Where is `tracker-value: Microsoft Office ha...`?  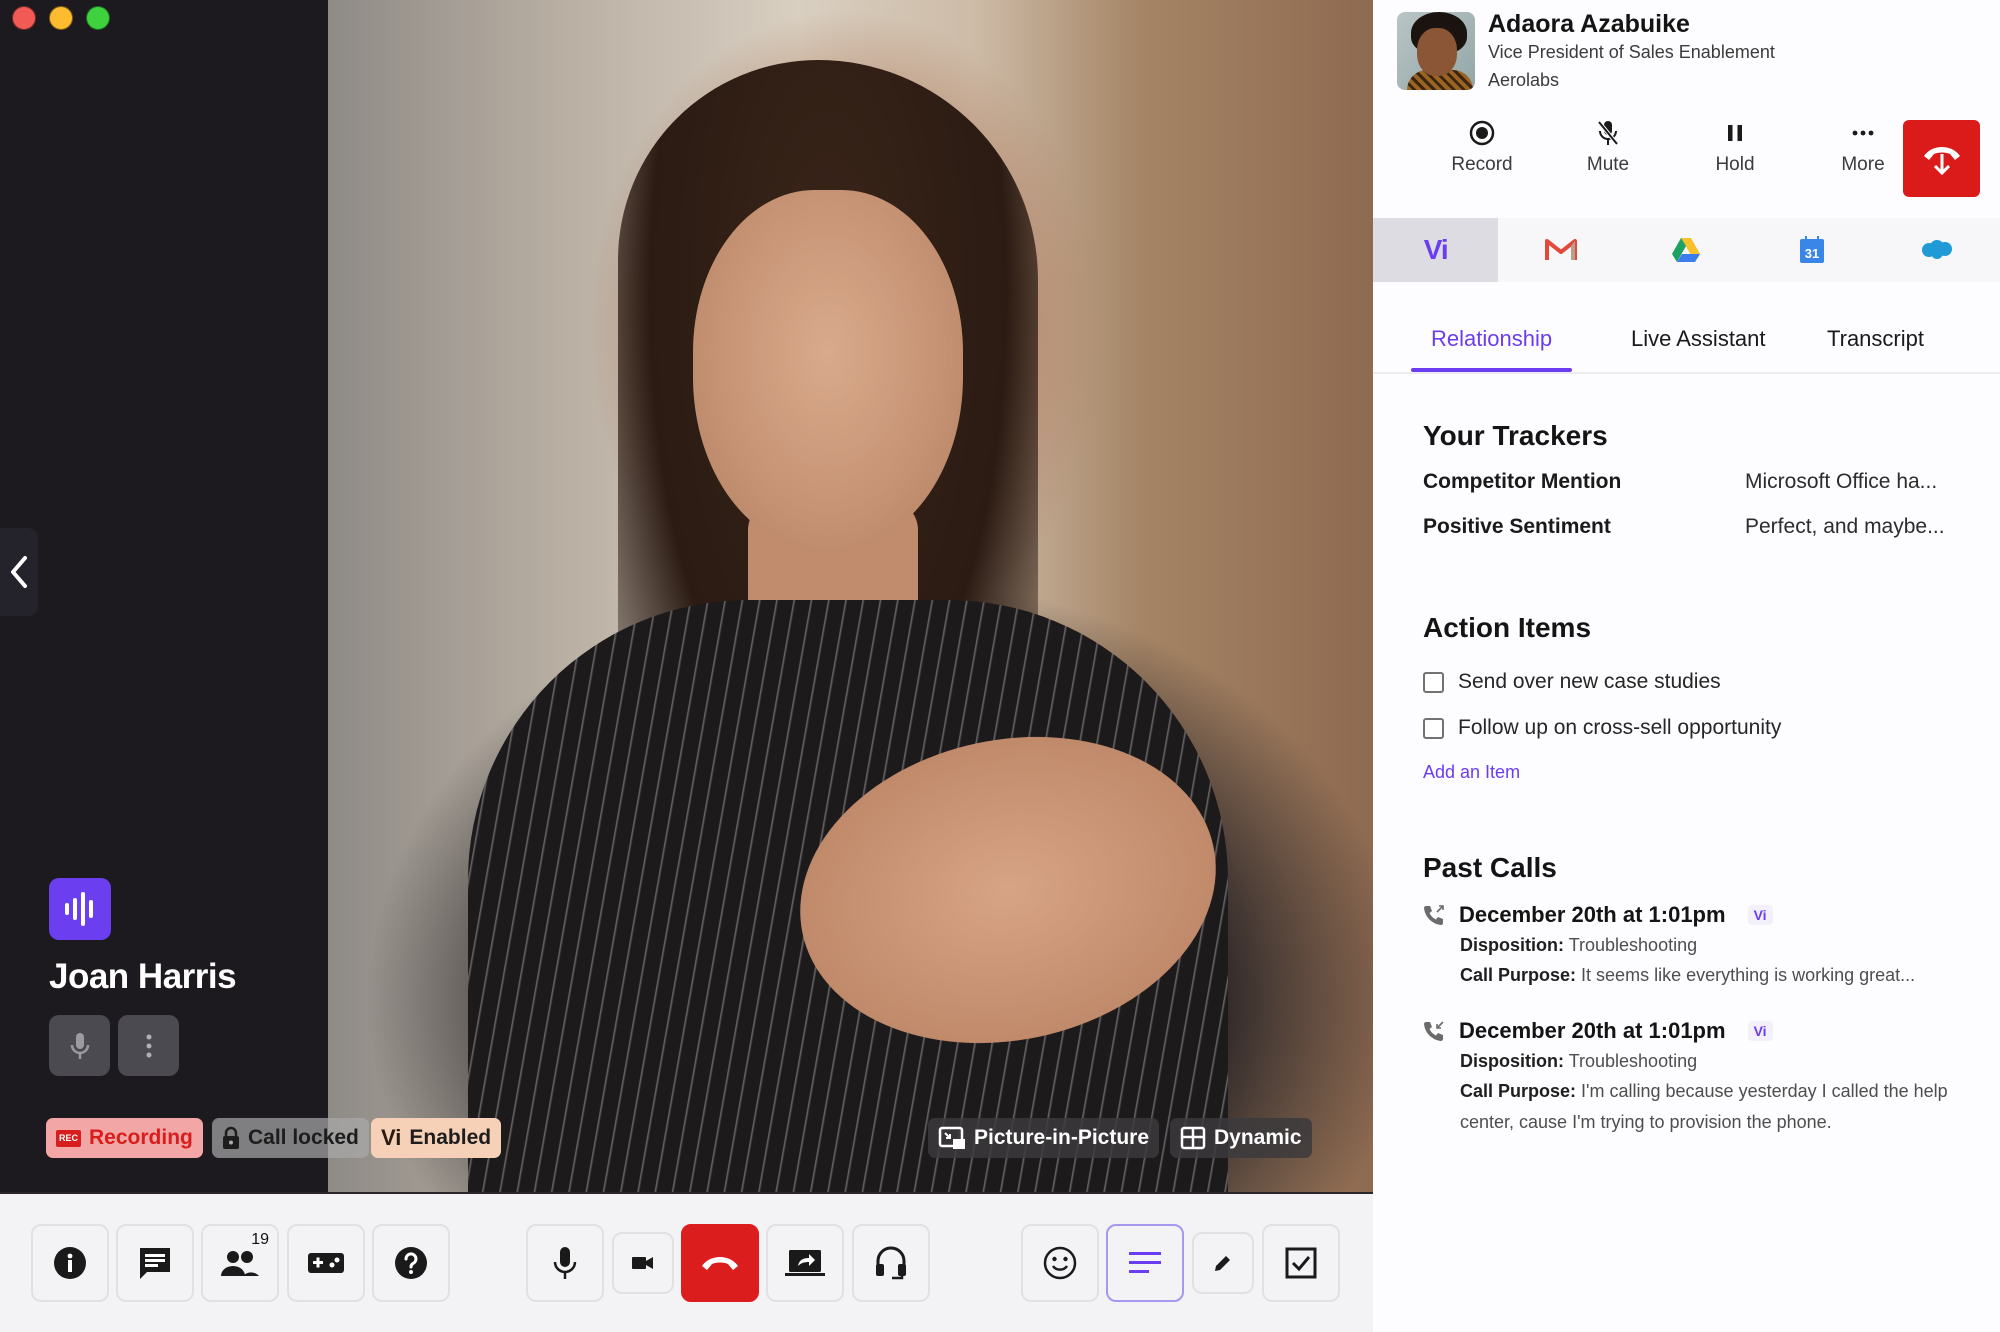 tracker-value: Microsoft Office ha... is located at coordinates (1841, 481).